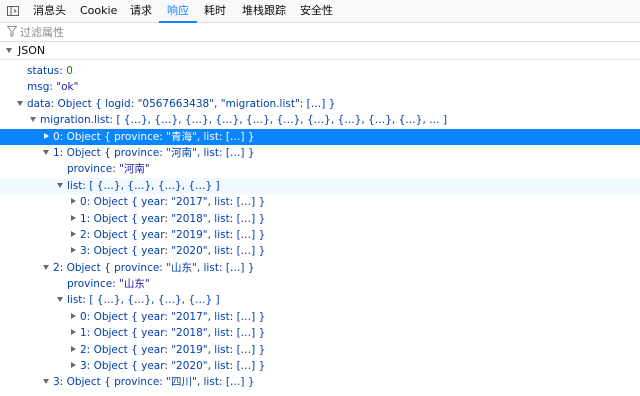 The image size is (640, 396). Describe the element at coordinates (141, 11) in the screenshot. I see `tab-request: 请求` at that location.